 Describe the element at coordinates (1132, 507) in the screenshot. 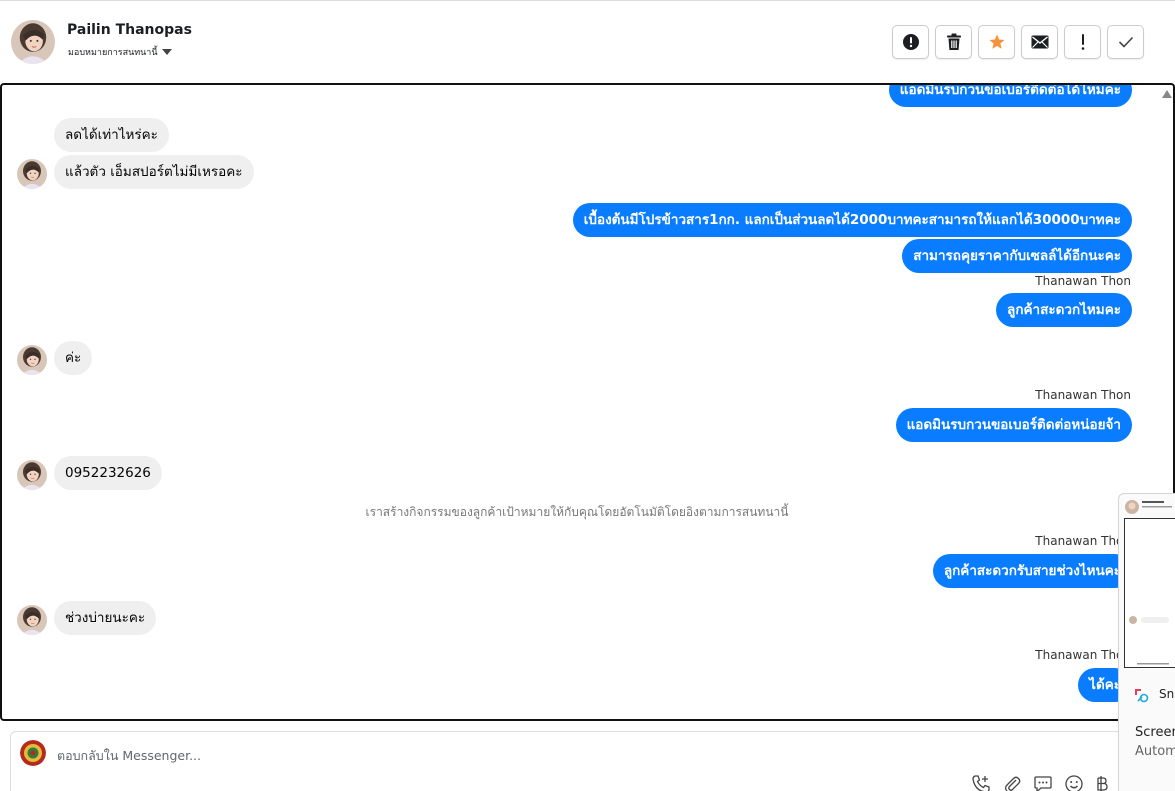

I see `popup-avatar-icon` at that location.